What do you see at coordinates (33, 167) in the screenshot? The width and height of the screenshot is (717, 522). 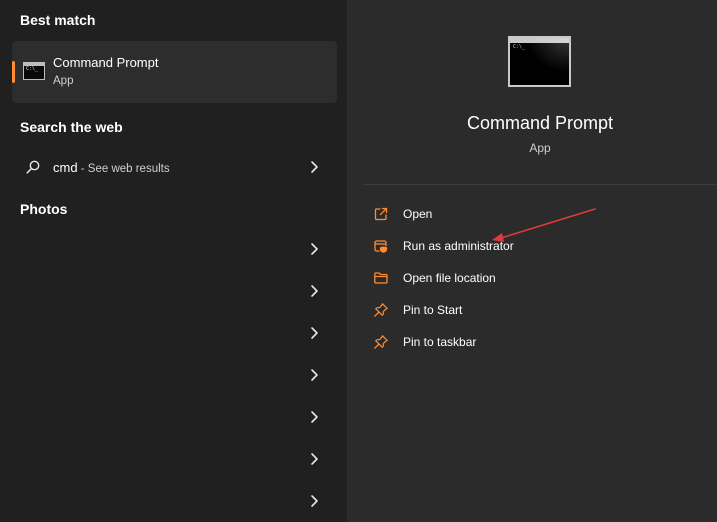 I see `search-icon` at bounding box center [33, 167].